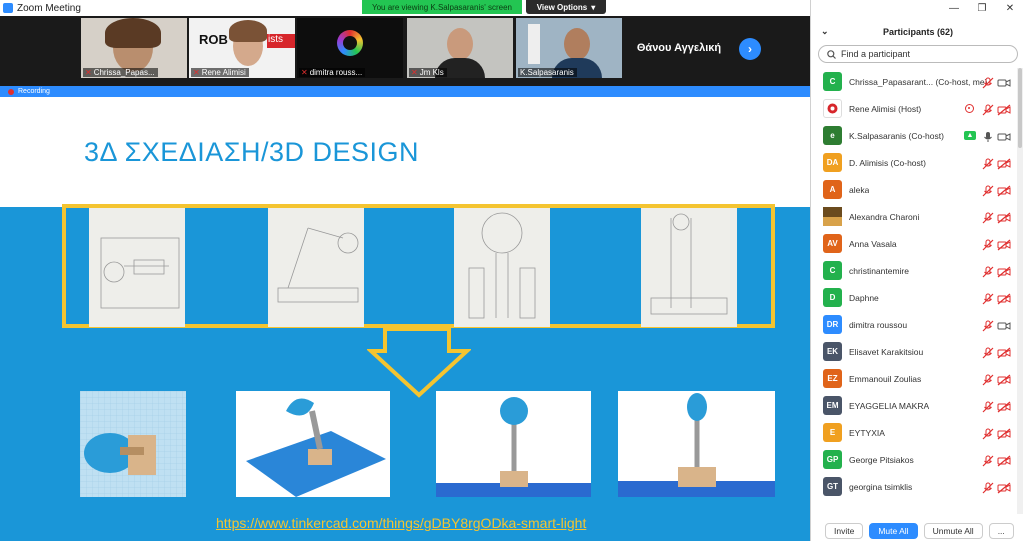  I want to click on robotics-logo-icon, so click(832, 108).